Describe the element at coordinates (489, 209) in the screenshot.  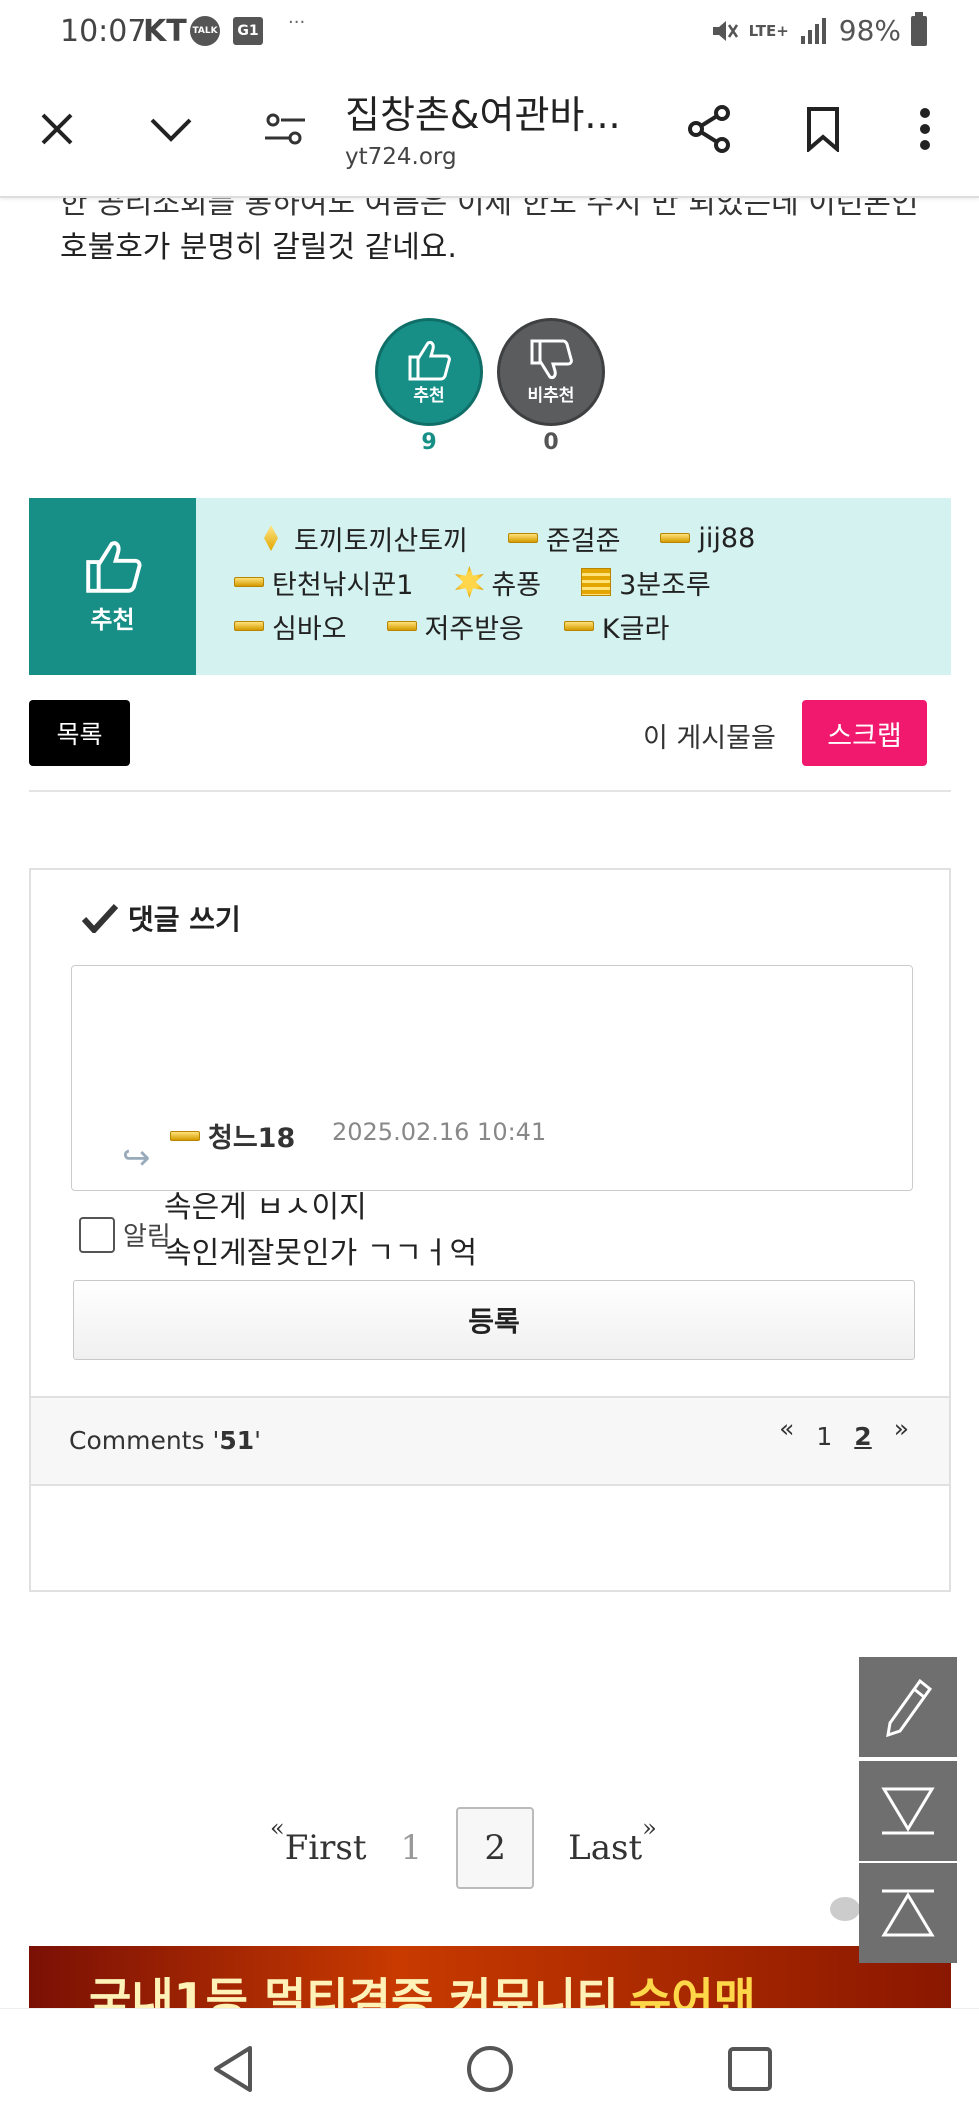
I see `article-text-cut: 한 공리조회를 통하여도 여름은 이제 한도 수치 만 되었는데 이런본인` at that location.